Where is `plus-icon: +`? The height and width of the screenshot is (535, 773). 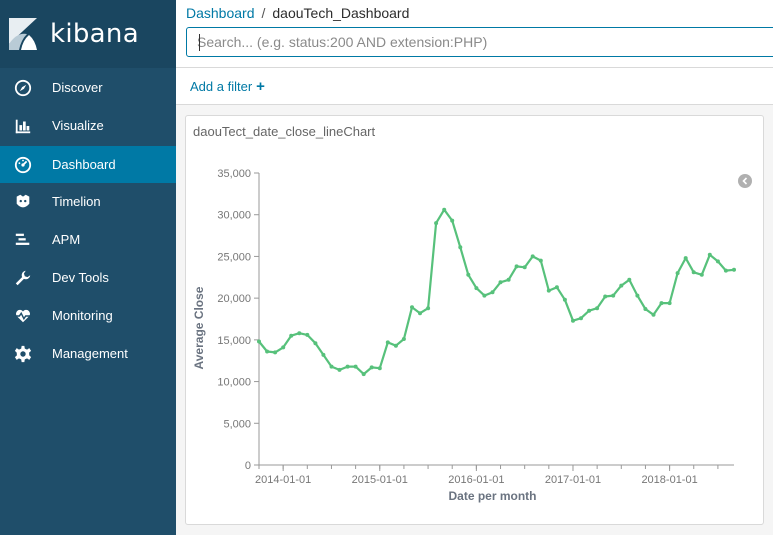 plus-icon: + is located at coordinates (260, 86).